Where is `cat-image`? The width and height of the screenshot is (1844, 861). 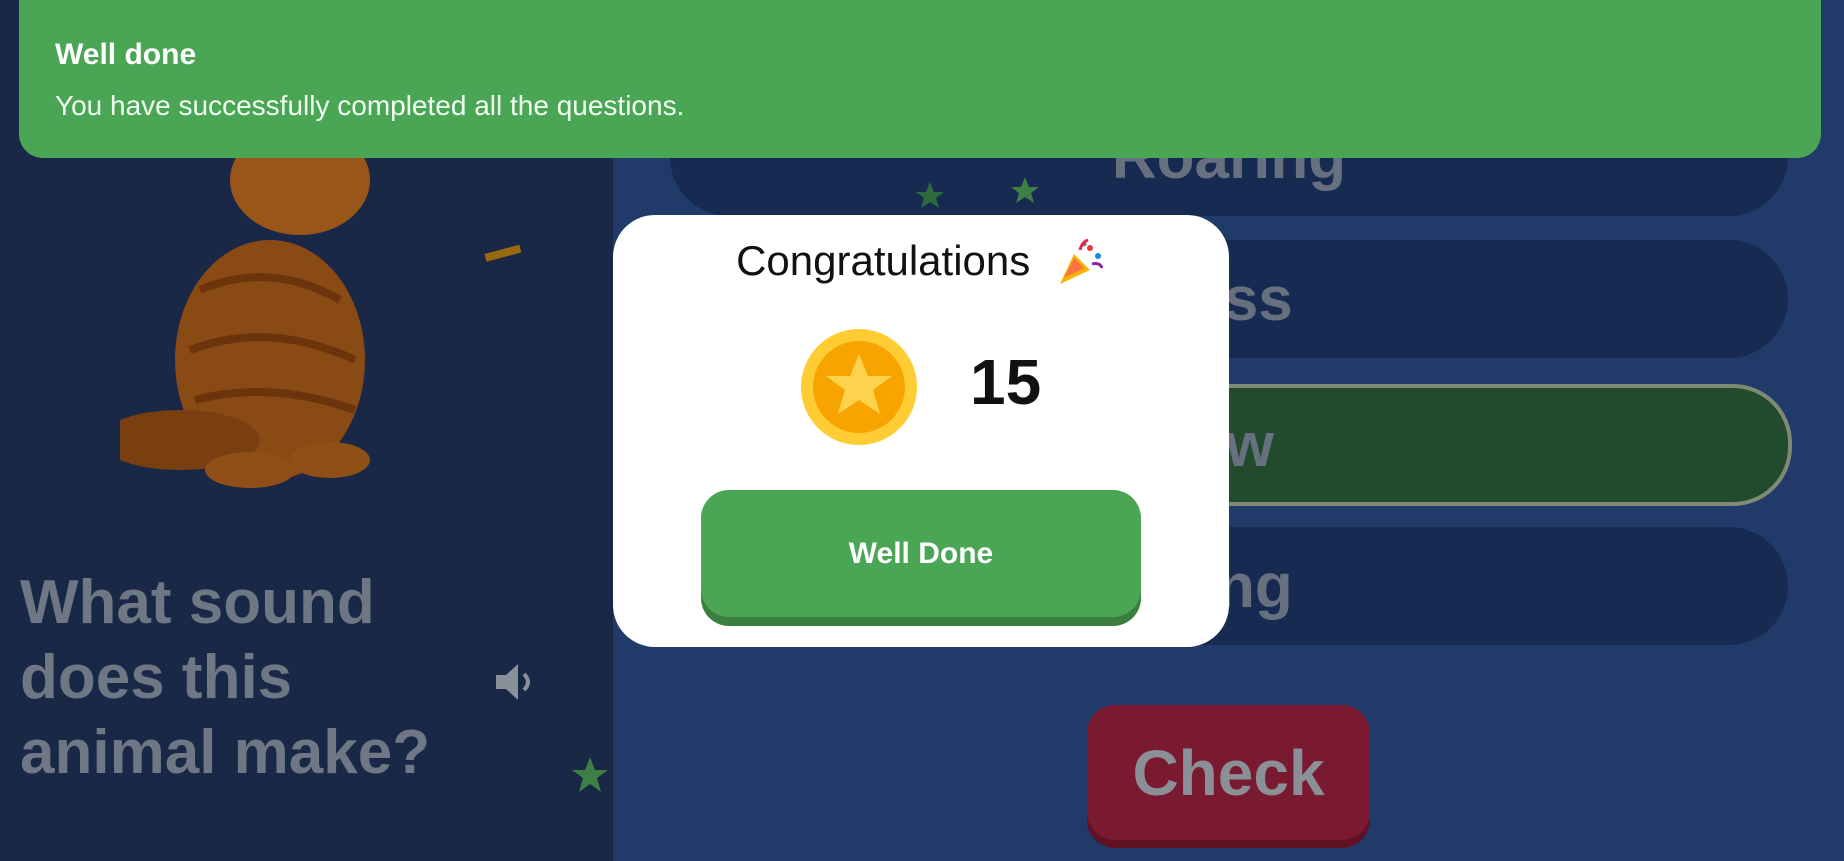
cat-image is located at coordinates (245, 314).